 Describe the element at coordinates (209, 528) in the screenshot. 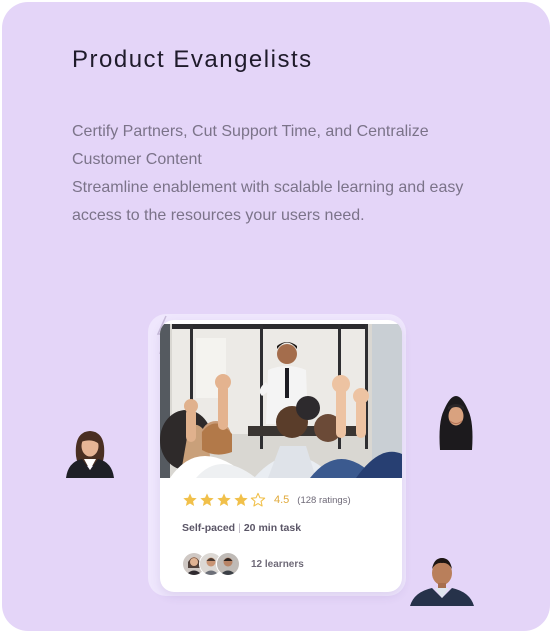

I see `pace-label: Self-paced` at that location.